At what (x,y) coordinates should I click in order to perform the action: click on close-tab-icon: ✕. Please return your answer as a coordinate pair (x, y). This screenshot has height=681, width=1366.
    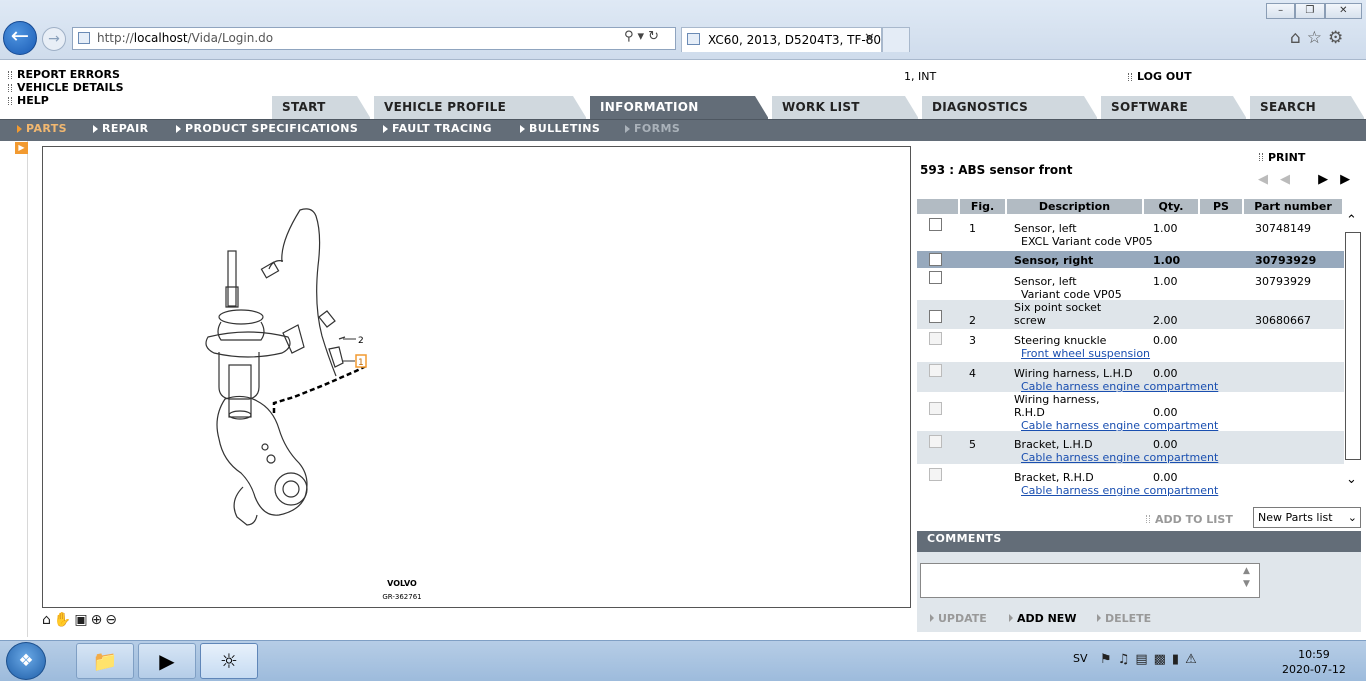
    Looking at the image, I should click on (869, 38).